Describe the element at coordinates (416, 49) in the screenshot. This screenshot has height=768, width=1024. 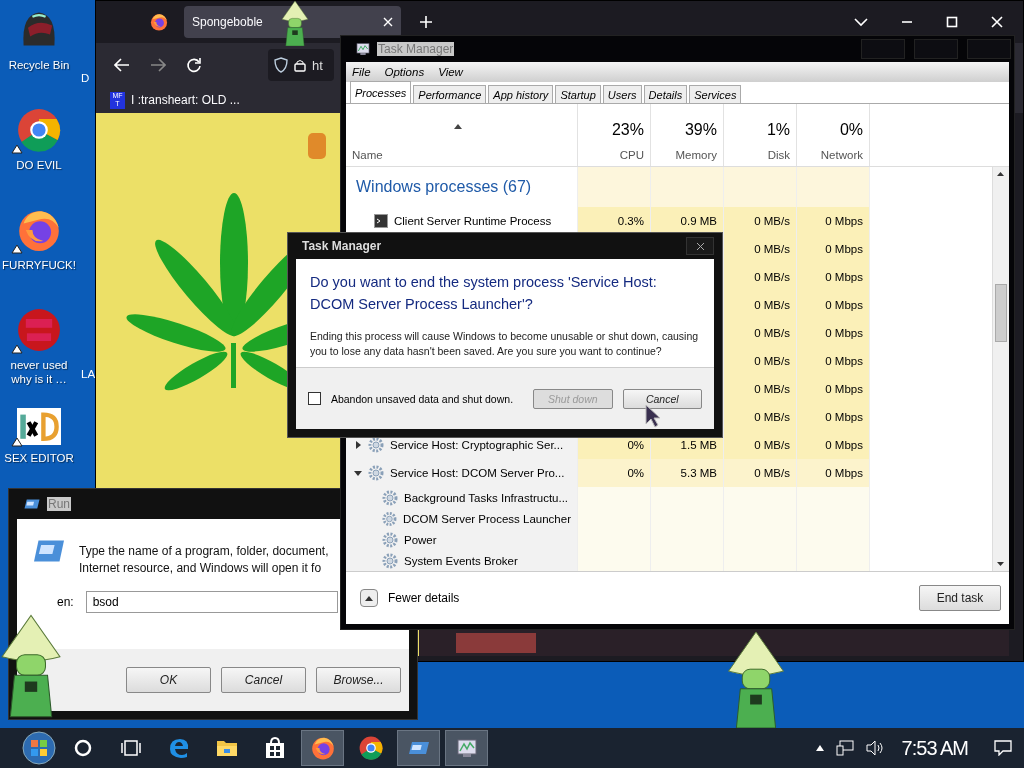
I see `window-title: Task Manager` at that location.